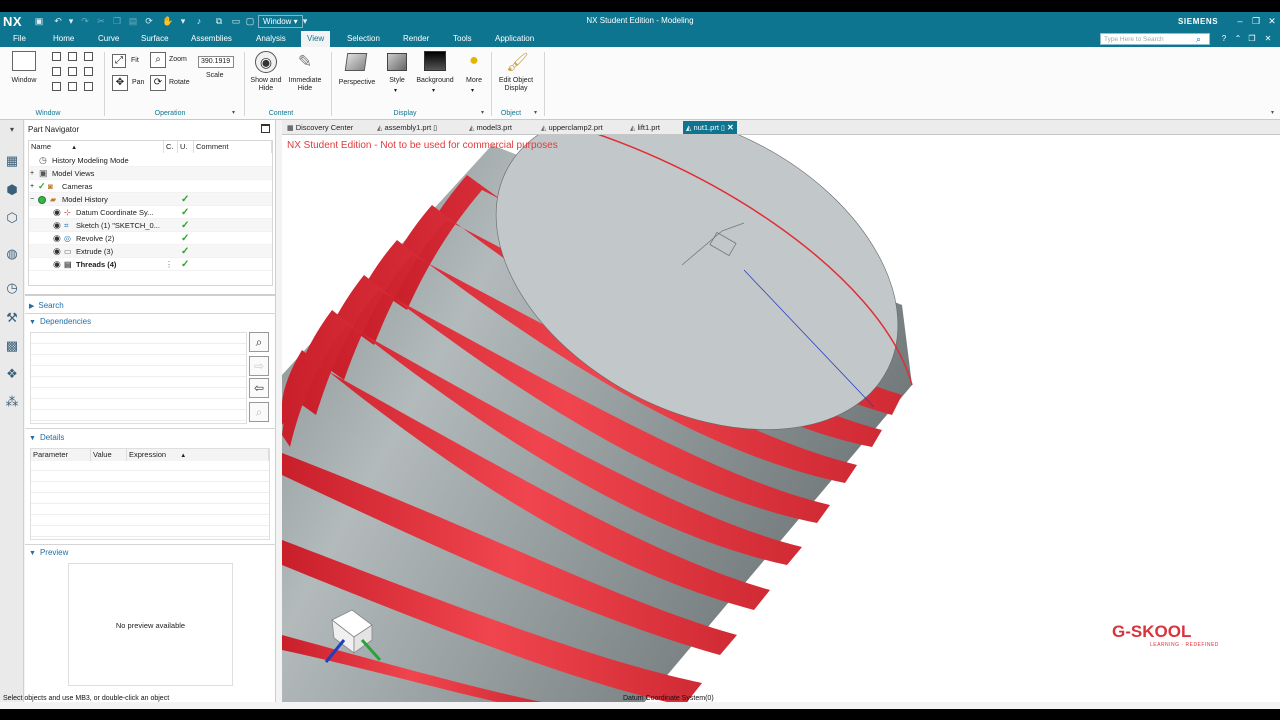 This screenshot has width=1280, height=720. What do you see at coordinates (150, 160) in the screenshot?
I see `tree-row-history-mode: ◷ History Modeling Mode` at bounding box center [150, 160].